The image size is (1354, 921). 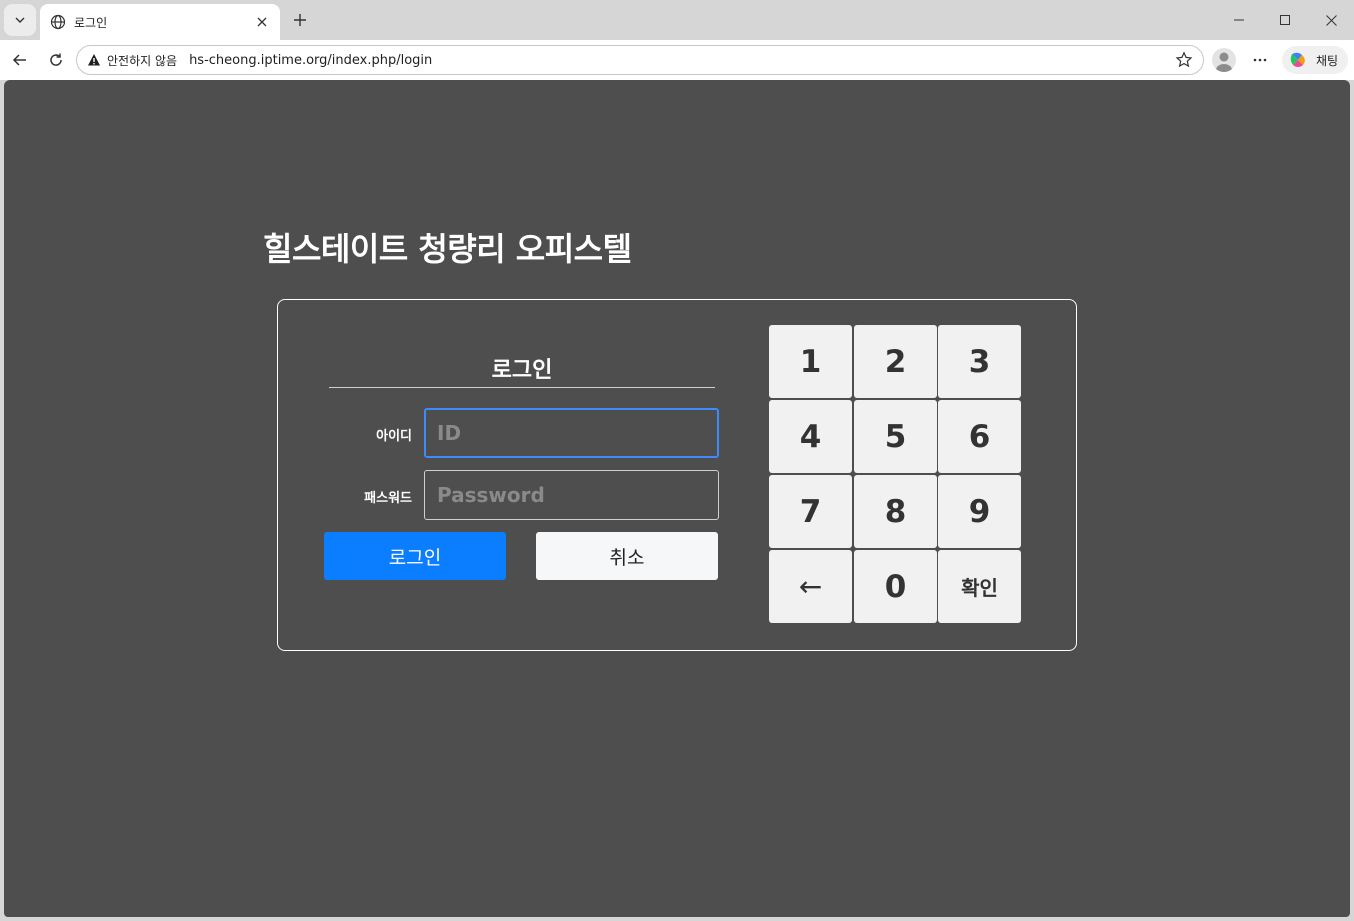 I want to click on more-menu-button, so click(x=1260, y=60).